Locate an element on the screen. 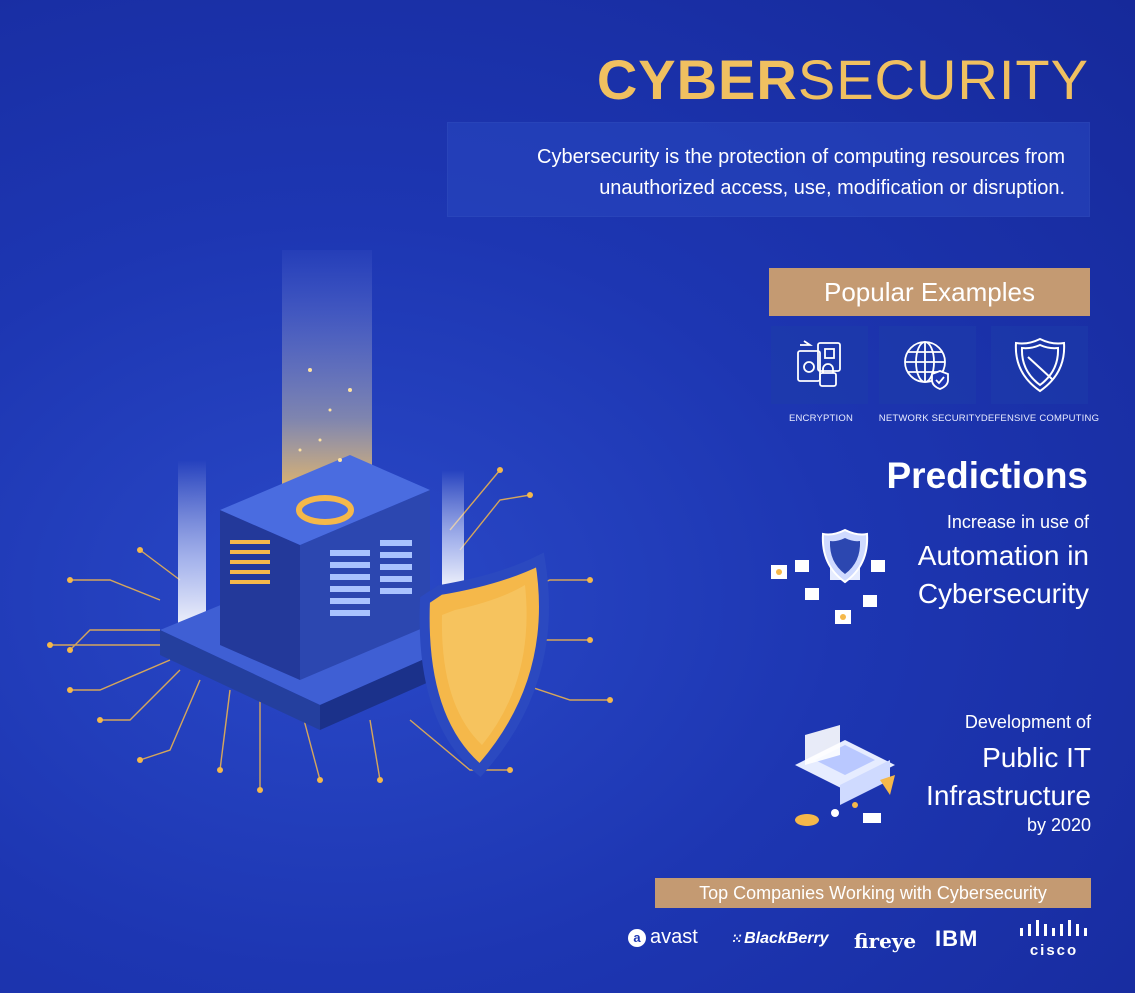  title-bold: CYBER is located at coordinates (697, 79).